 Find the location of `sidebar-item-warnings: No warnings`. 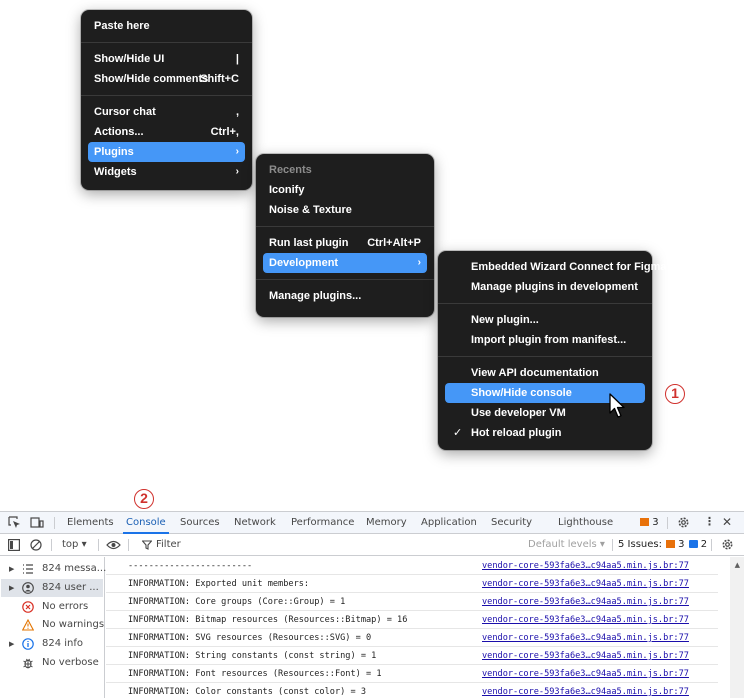

sidebar-item-warnings: No warnings is located at coordinates (52, 625).